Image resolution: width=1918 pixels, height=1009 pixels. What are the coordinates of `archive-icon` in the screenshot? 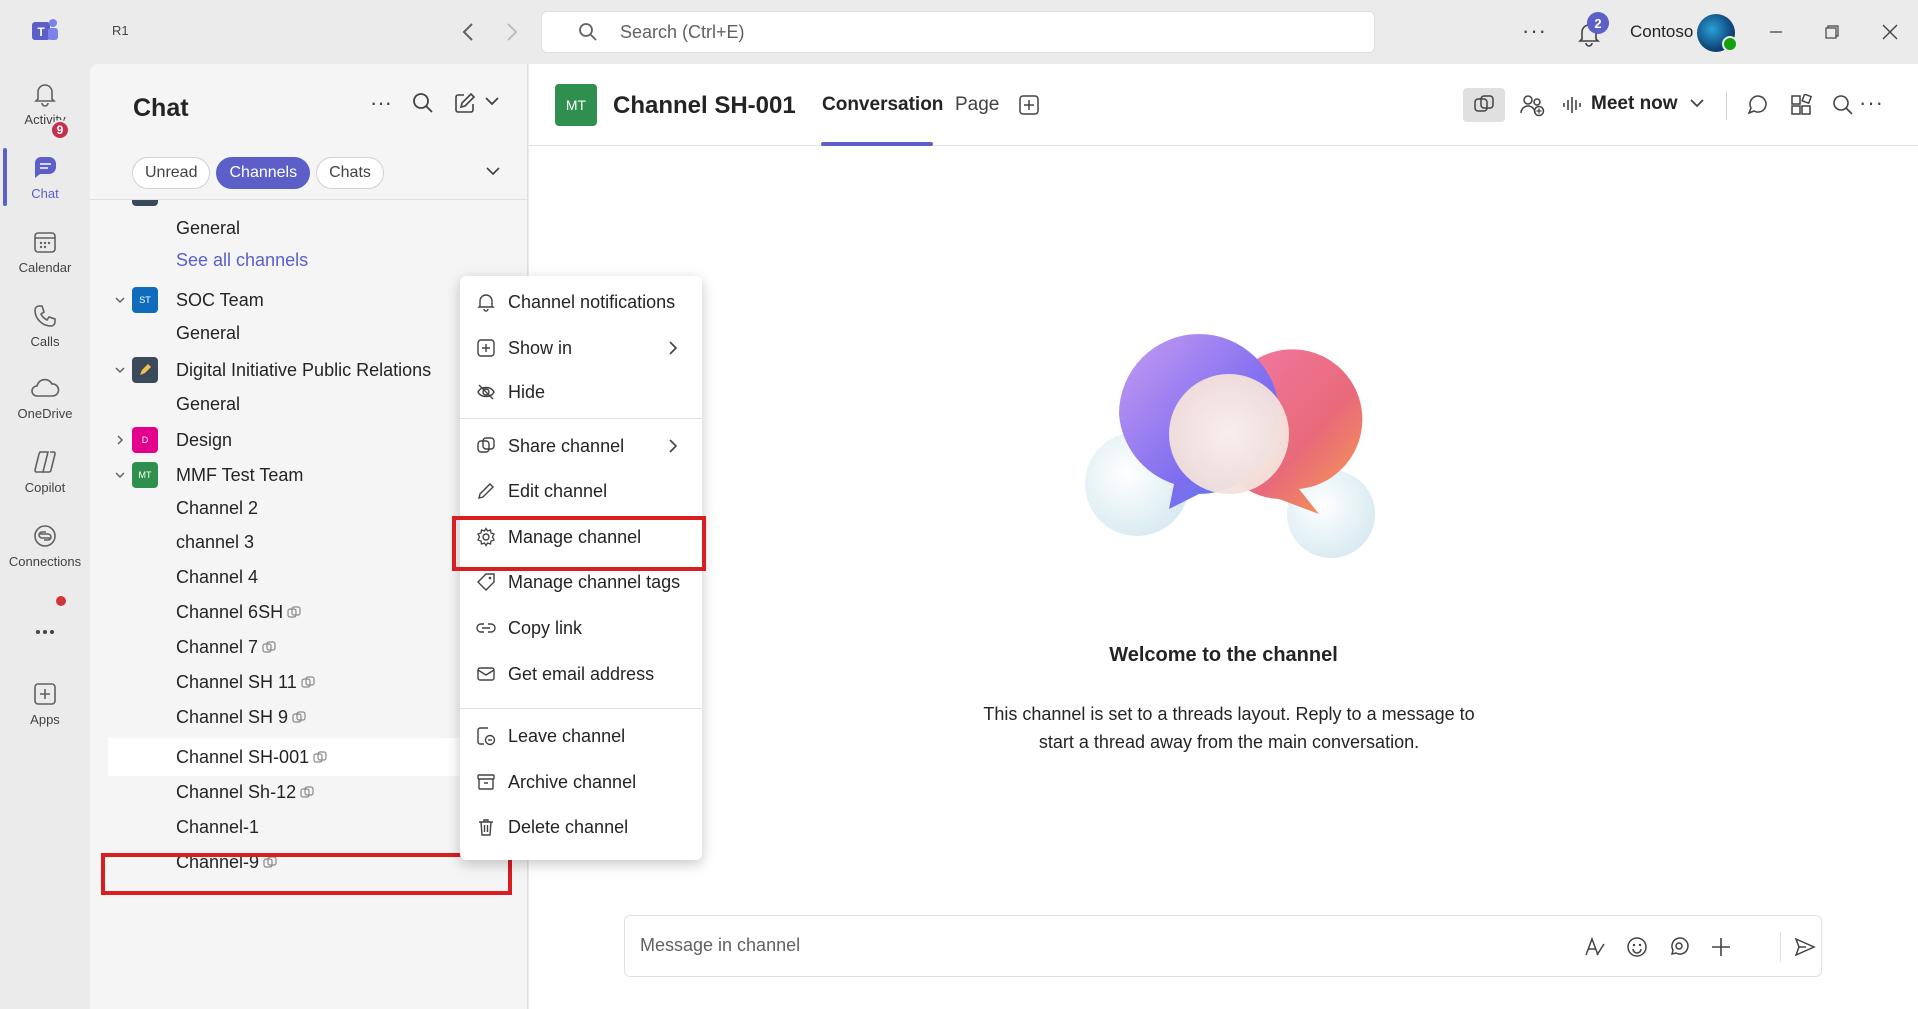 It's located at (486, 782).